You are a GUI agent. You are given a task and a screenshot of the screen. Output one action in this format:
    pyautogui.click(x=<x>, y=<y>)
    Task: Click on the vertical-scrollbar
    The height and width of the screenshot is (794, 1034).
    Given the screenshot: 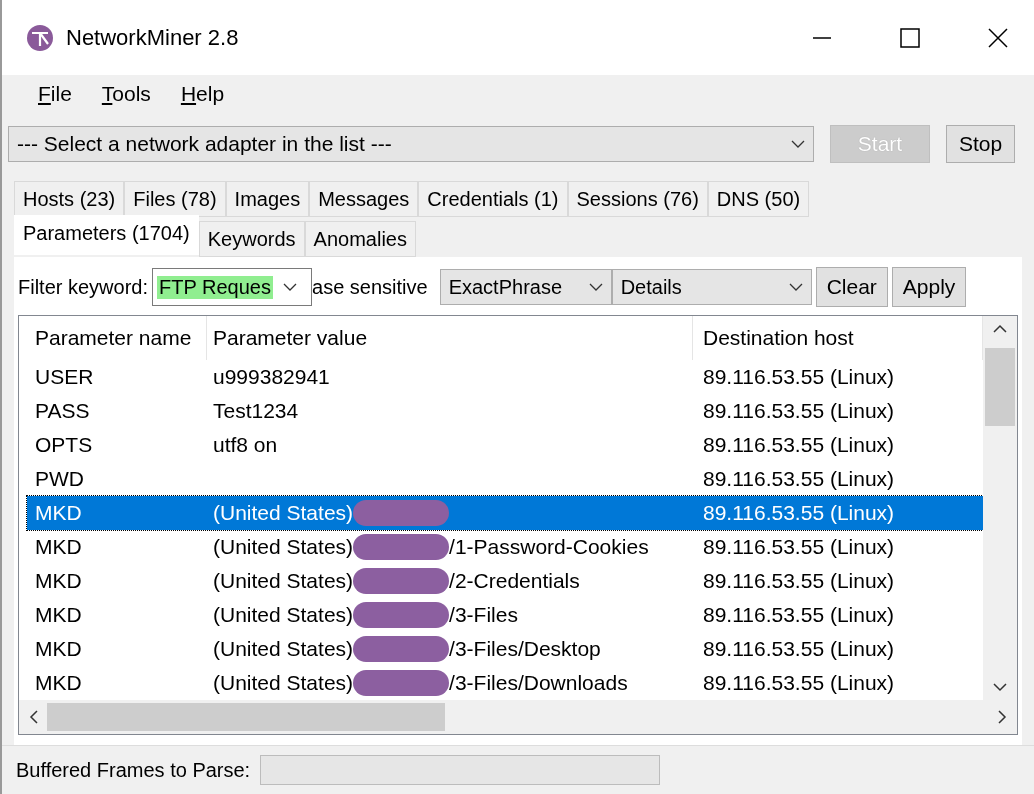 What is the action you would take?
    pyautogui.click(x=1000, y=508)
    